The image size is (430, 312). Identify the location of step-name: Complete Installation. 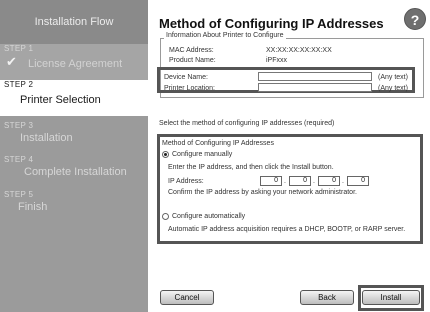
(75, 172).